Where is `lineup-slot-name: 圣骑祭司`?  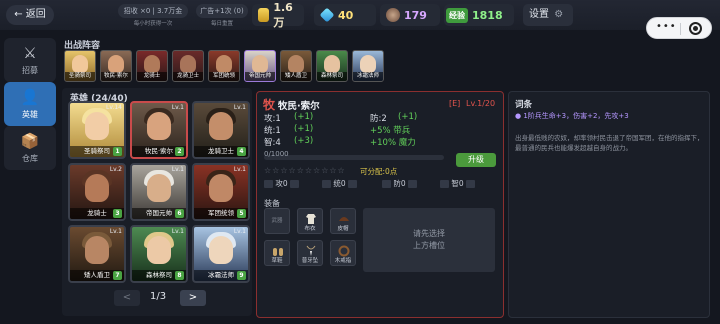
lineup-slot-name: 圣骑祭司 is located at coordinates (80, 76).